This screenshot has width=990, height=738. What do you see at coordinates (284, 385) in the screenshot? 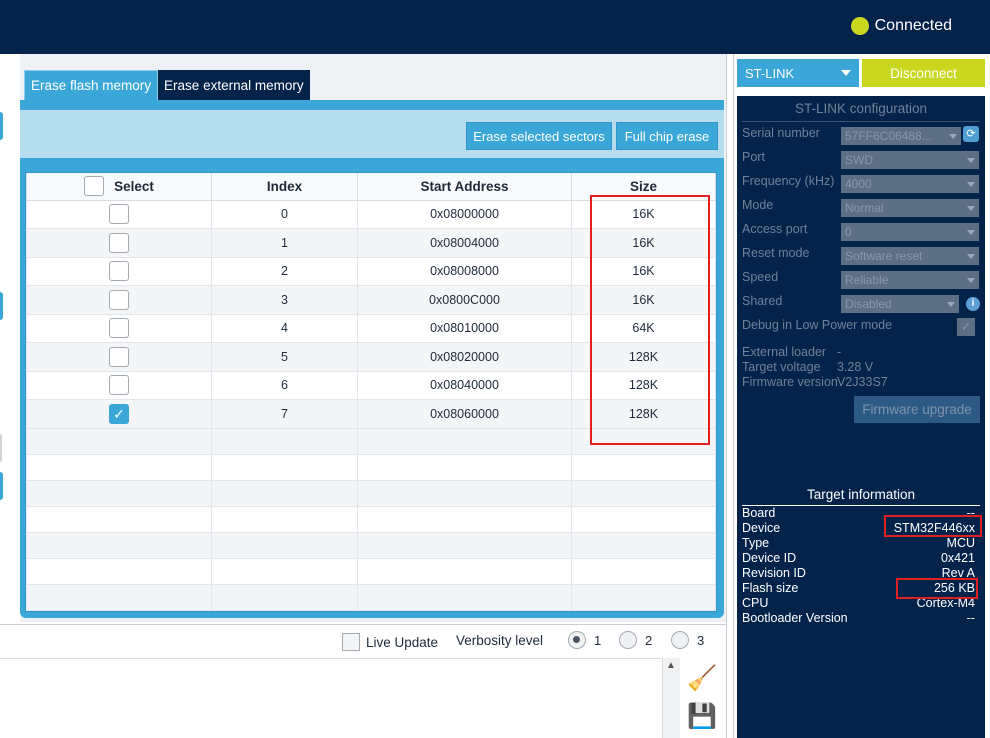
I see `index-cell: 6` at bounding box center [284, 385].